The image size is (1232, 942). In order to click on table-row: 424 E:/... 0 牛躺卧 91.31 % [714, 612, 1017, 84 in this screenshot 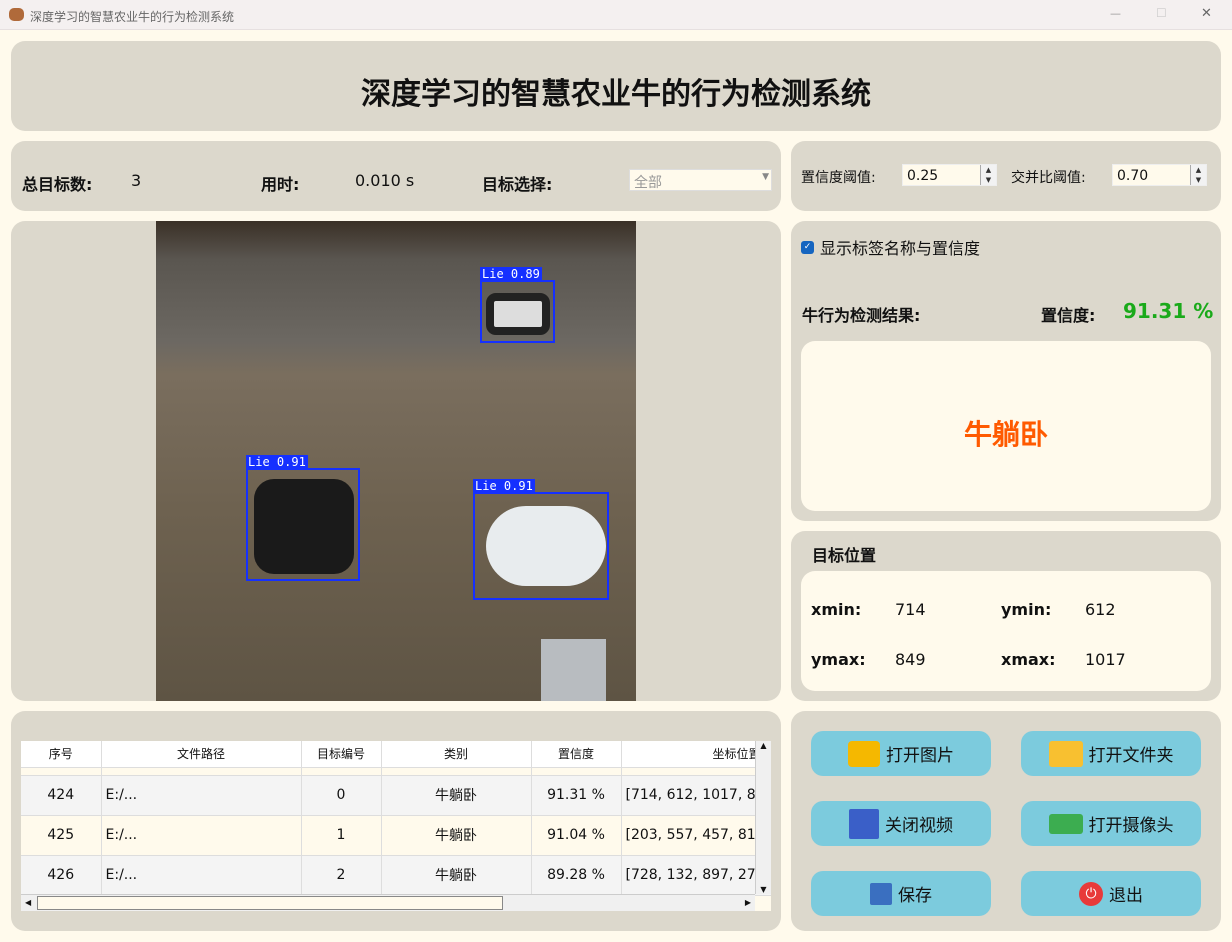, I will do `click(396, 795)`.